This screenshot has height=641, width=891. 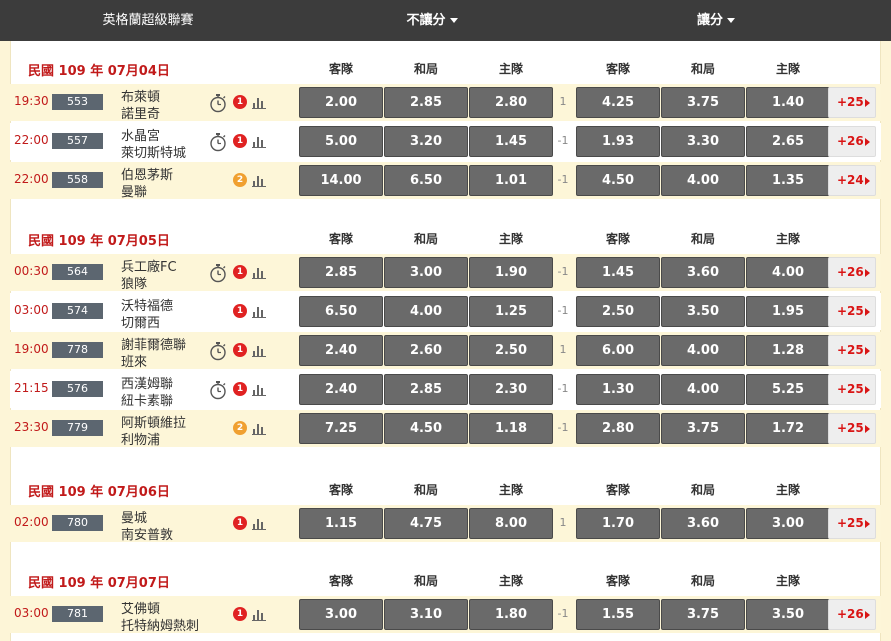 What do you see at coordinates (426, 523) in the screenshot?
I see `odds-draw-button: 4.75` at bounding box center [426, 523].